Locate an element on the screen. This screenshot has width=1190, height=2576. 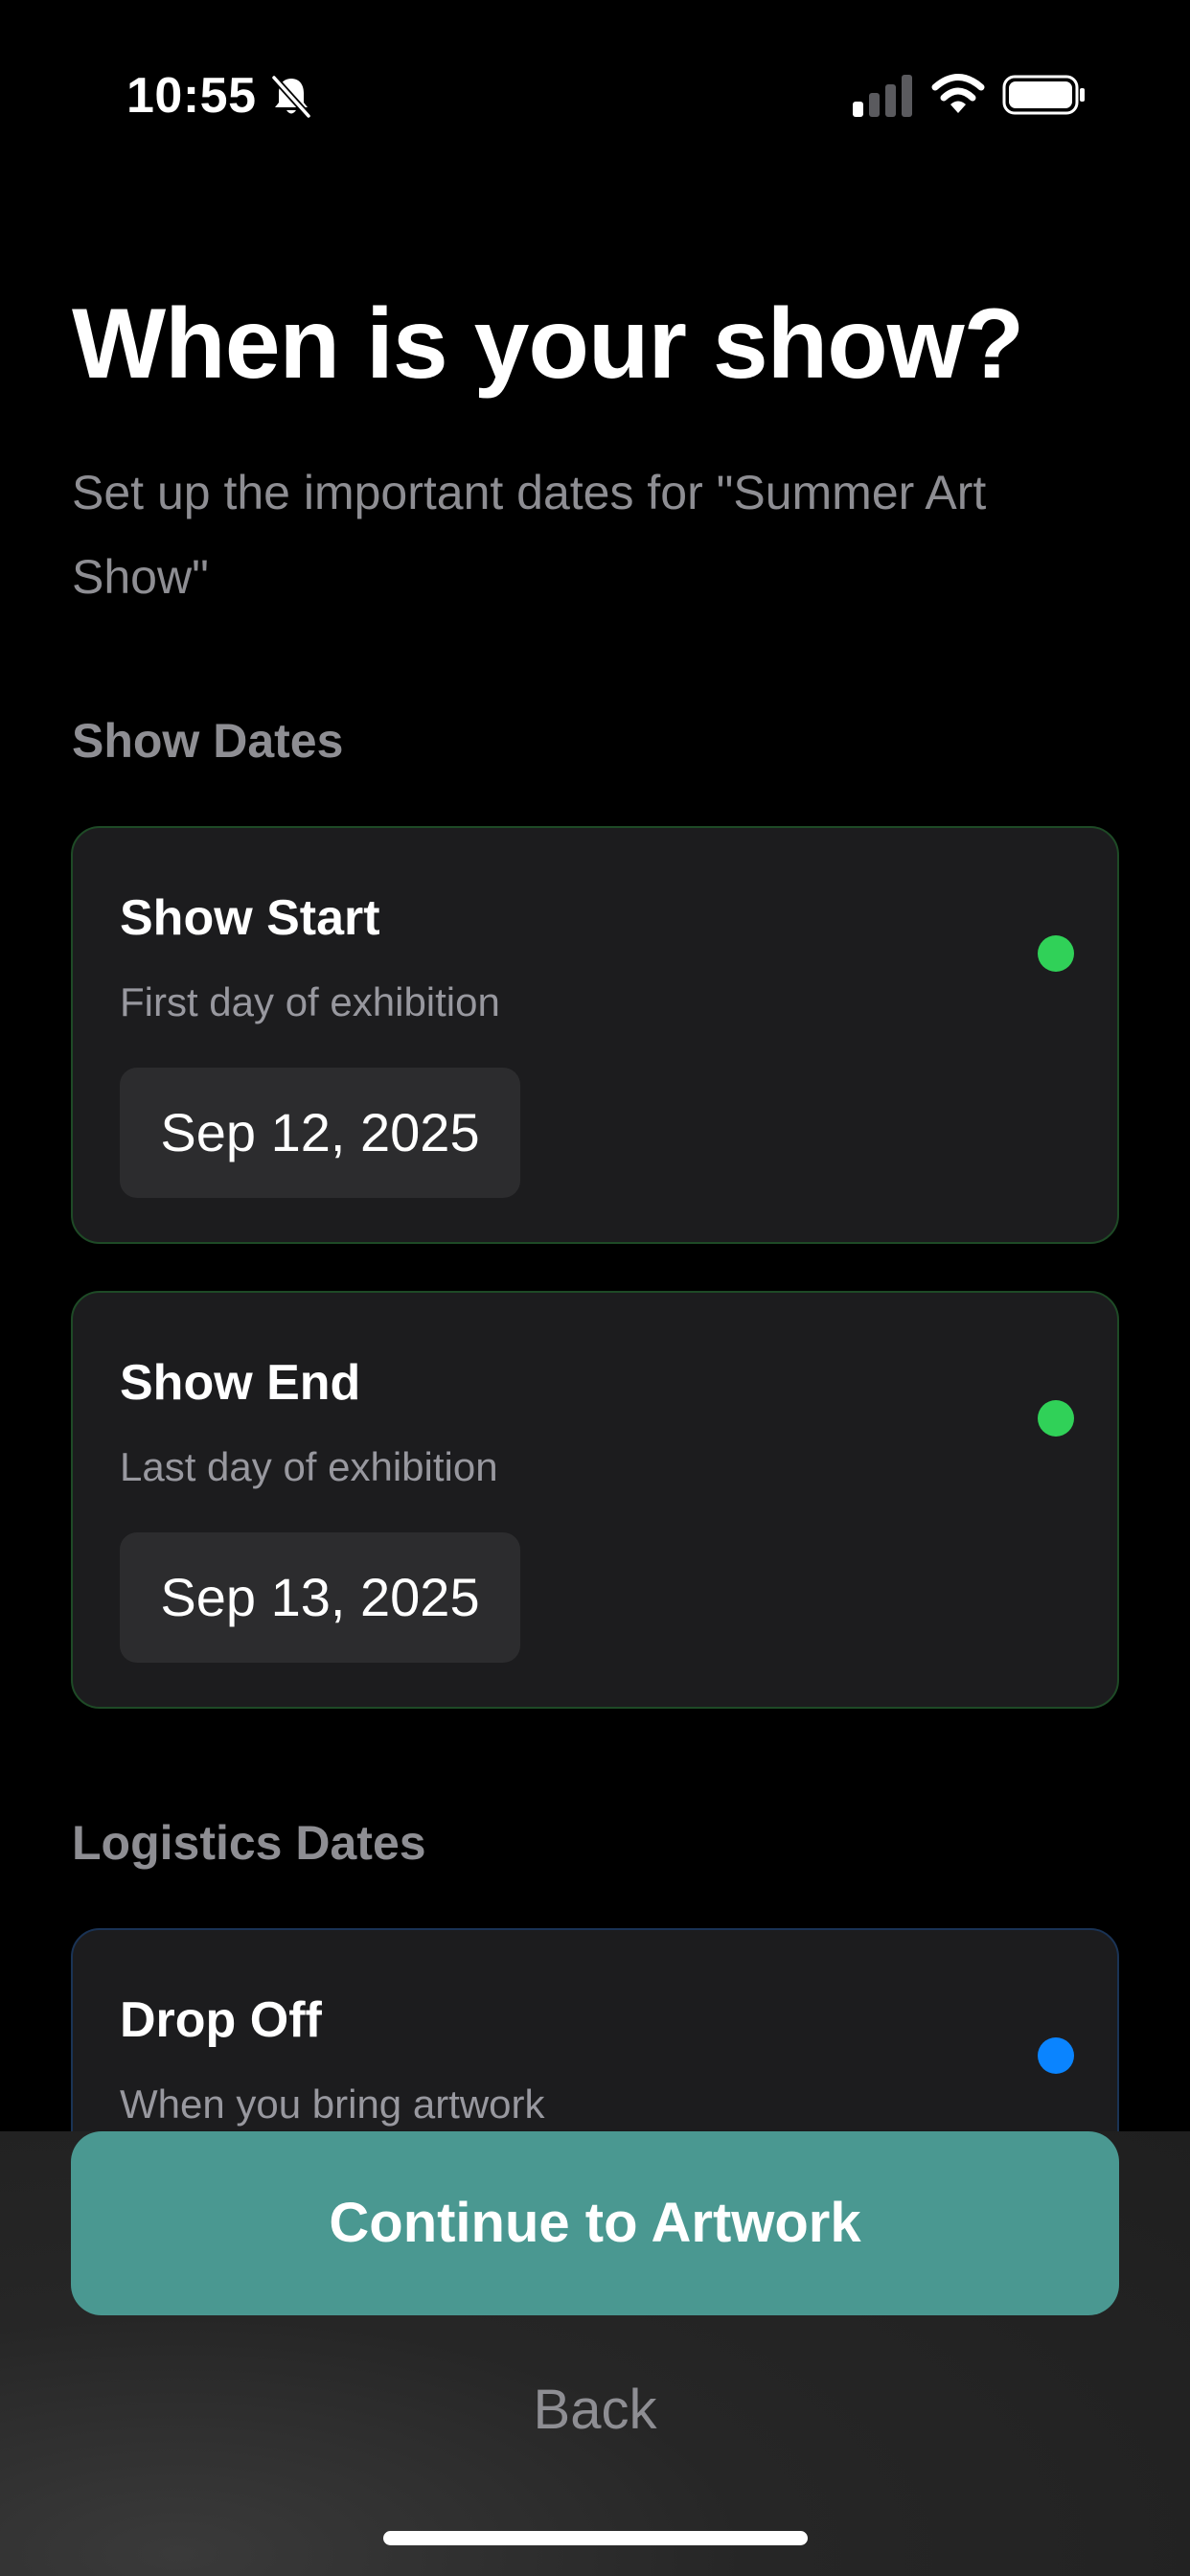
section-label-show-dates: Show Dates is located at coordinates (208, 741).